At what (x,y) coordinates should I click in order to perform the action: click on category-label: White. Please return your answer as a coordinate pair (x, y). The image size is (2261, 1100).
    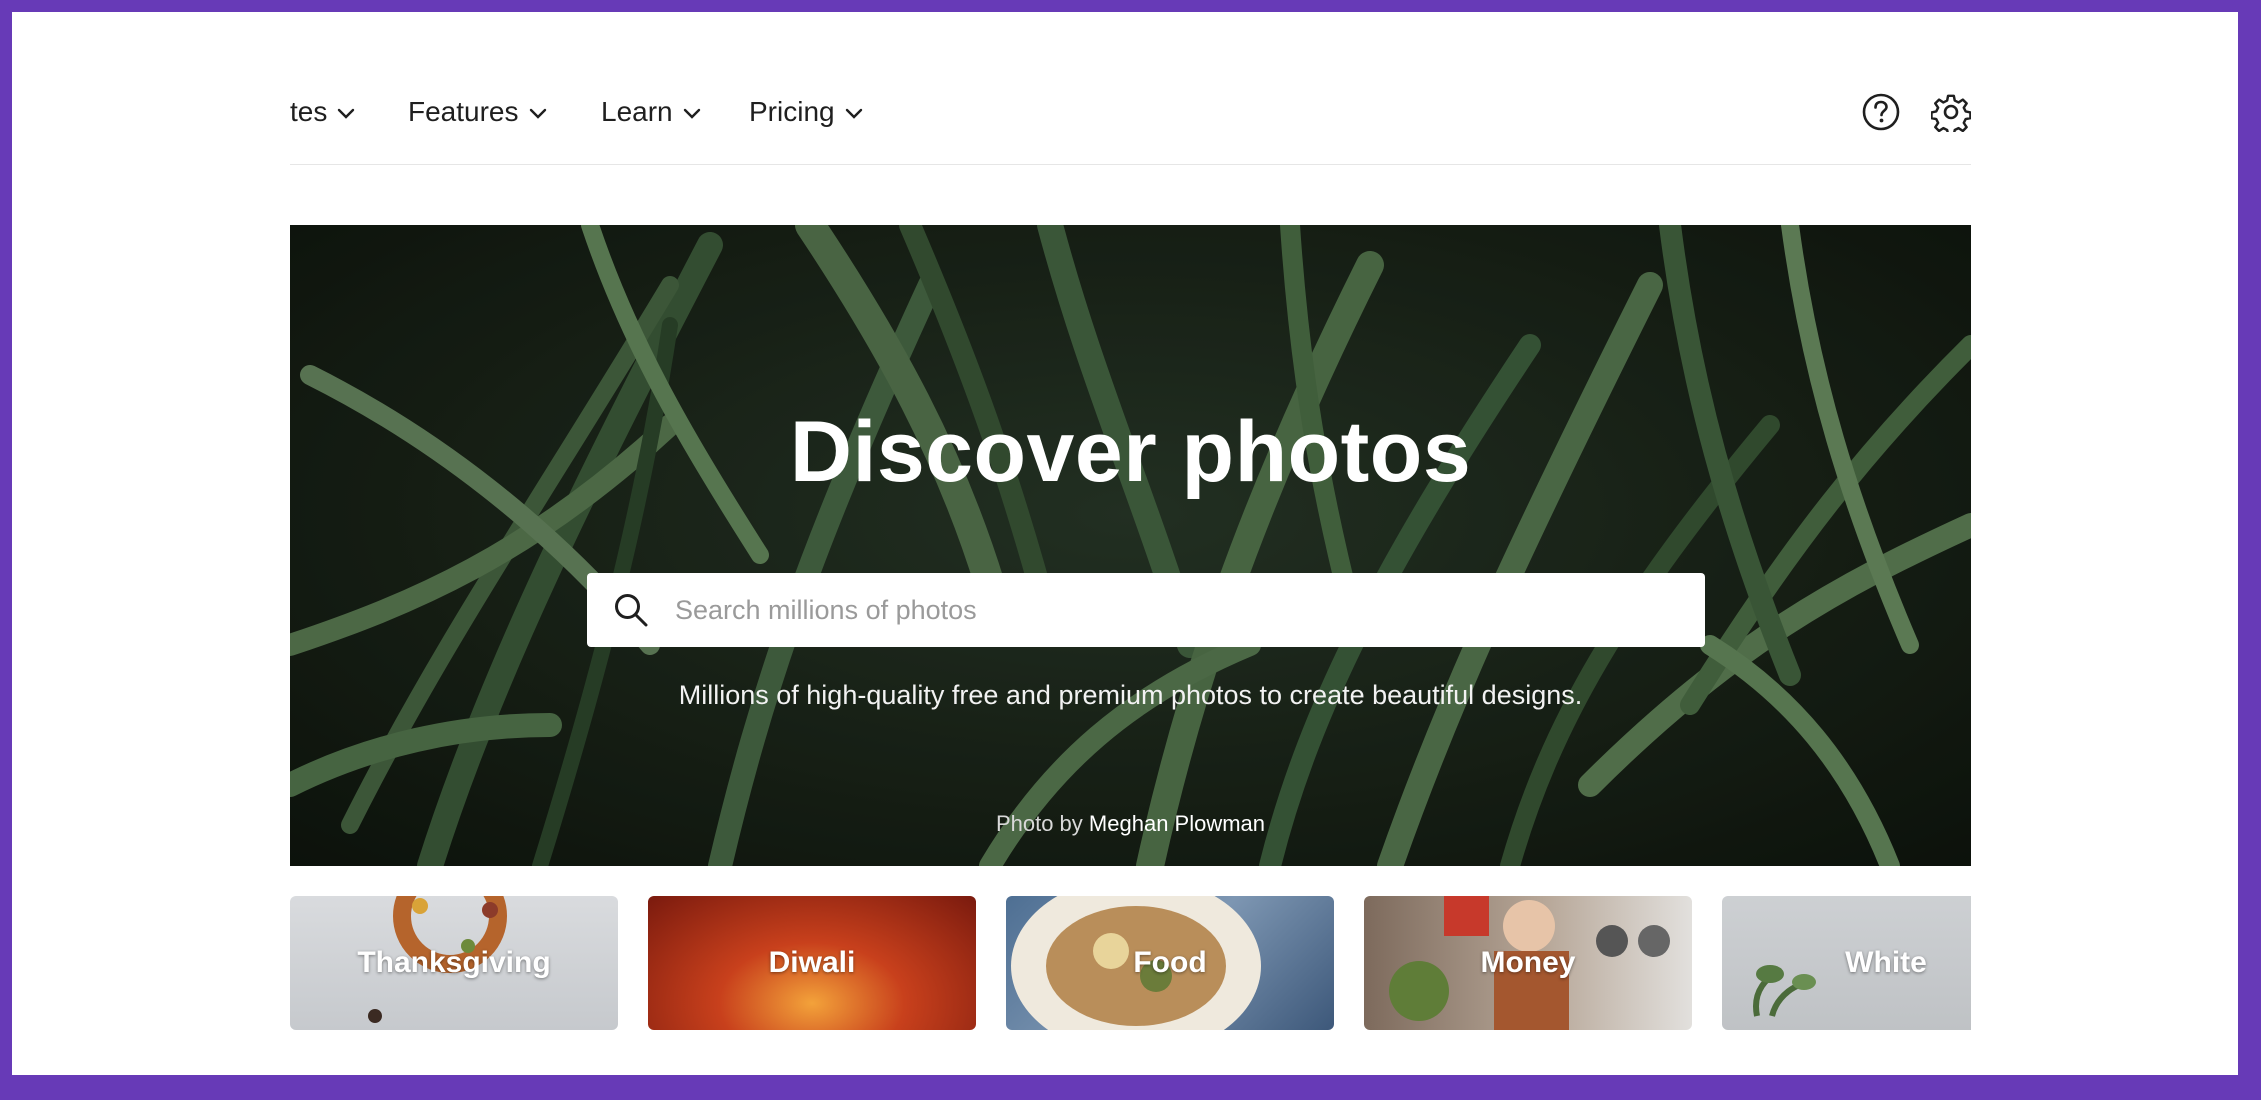
    Looking at the image, I should click on (1886, 962).